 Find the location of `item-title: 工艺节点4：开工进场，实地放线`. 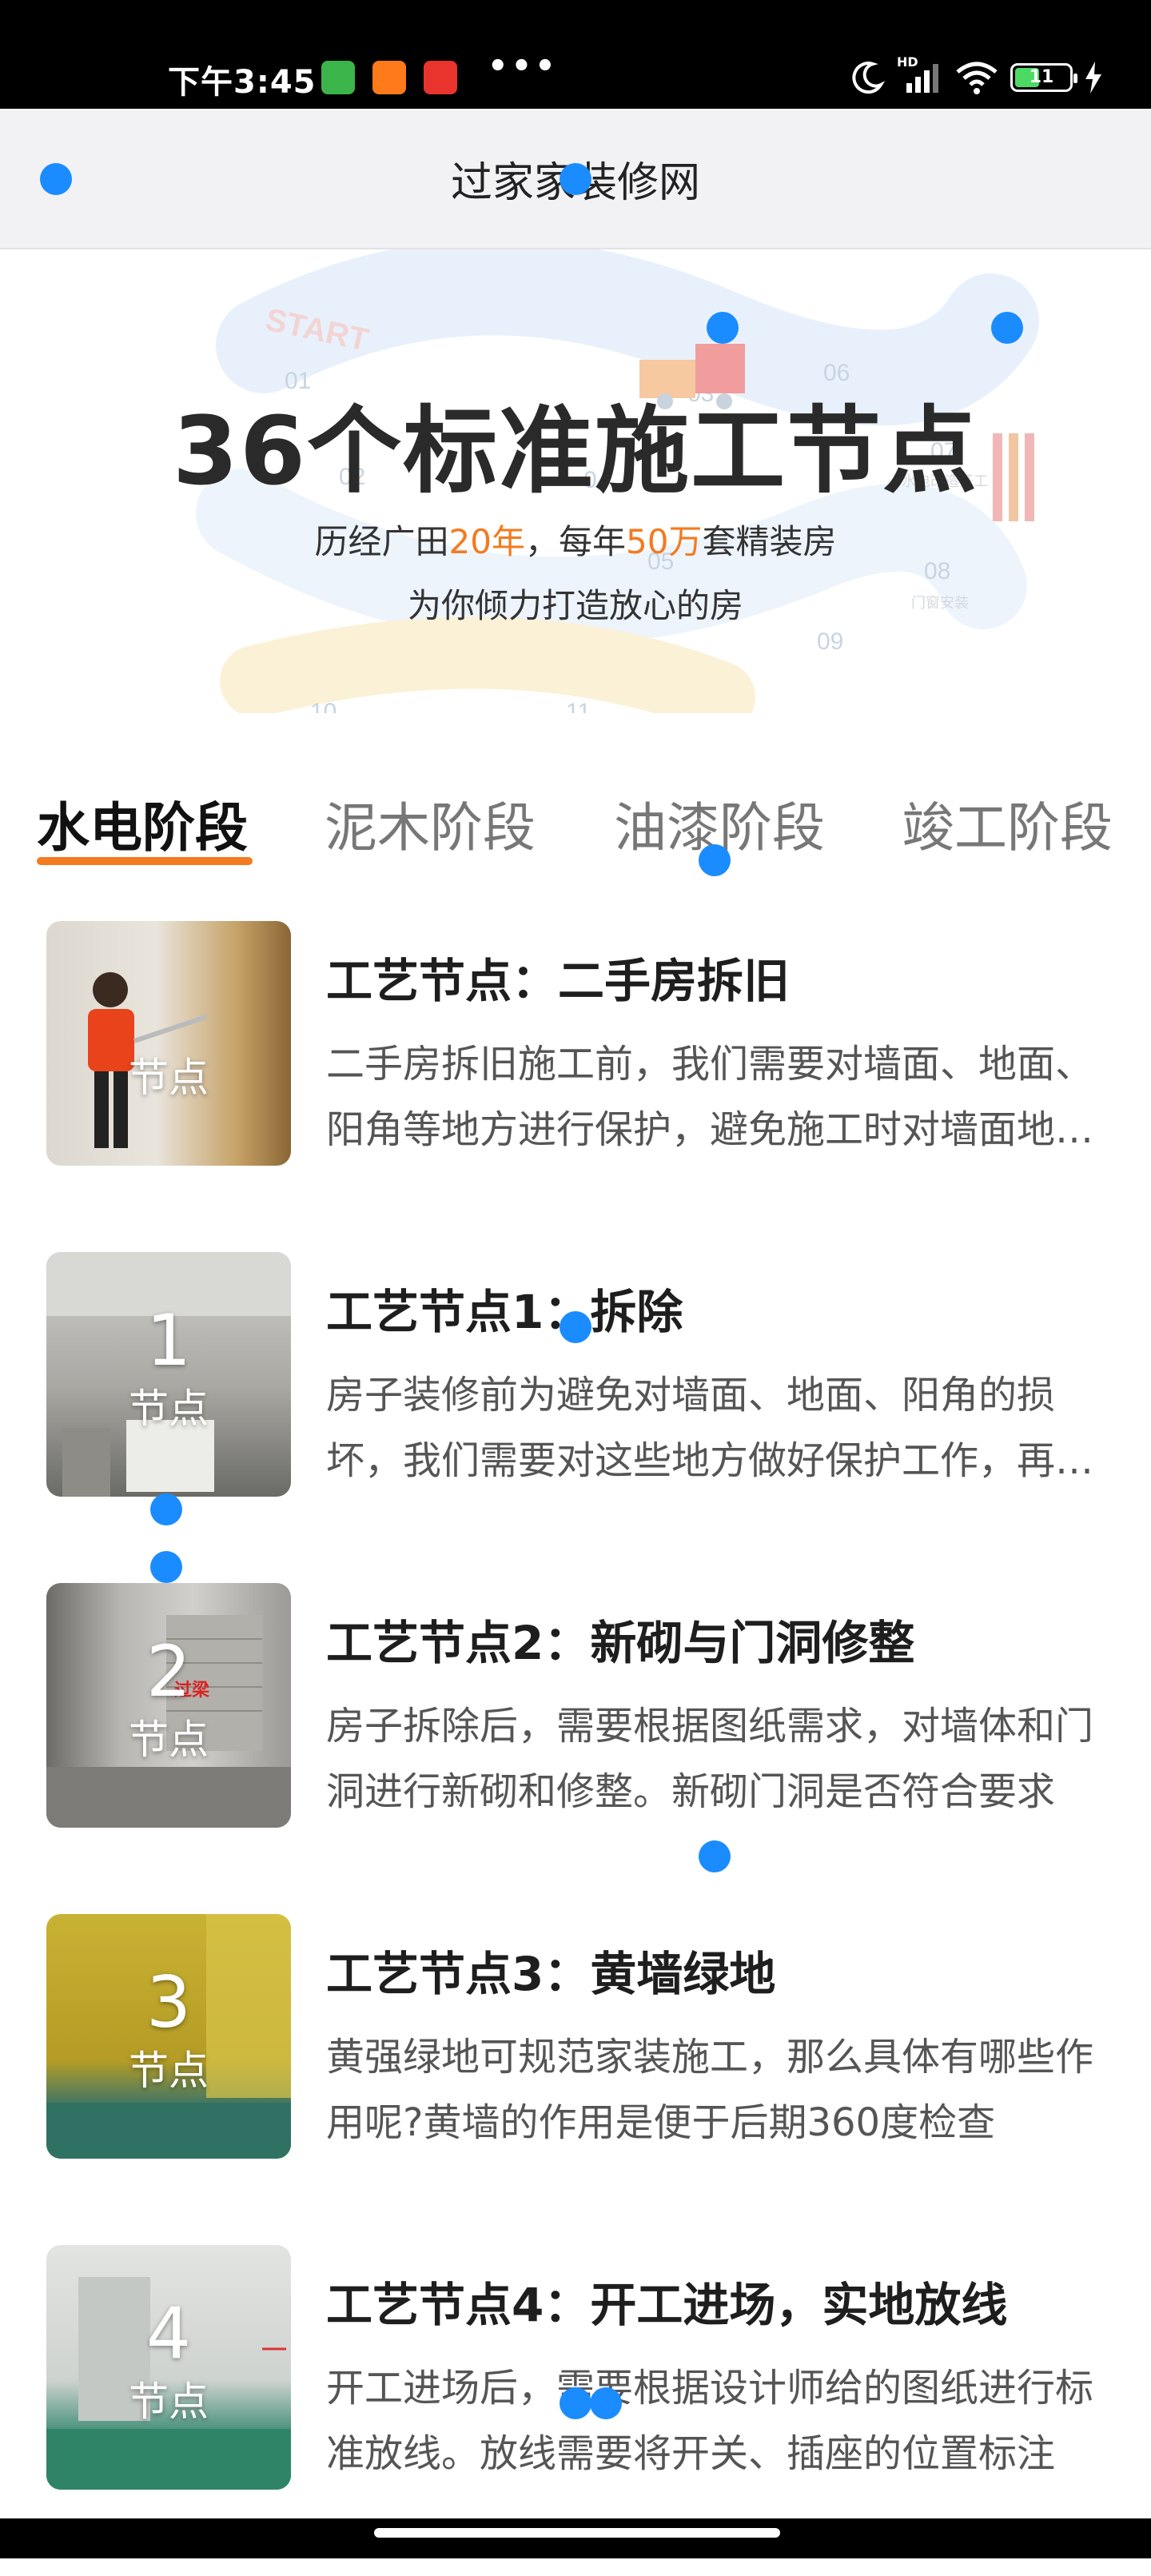

item-title: 工艺节点4：开工进场，实地放线 is located at coordinates (667, 2305).